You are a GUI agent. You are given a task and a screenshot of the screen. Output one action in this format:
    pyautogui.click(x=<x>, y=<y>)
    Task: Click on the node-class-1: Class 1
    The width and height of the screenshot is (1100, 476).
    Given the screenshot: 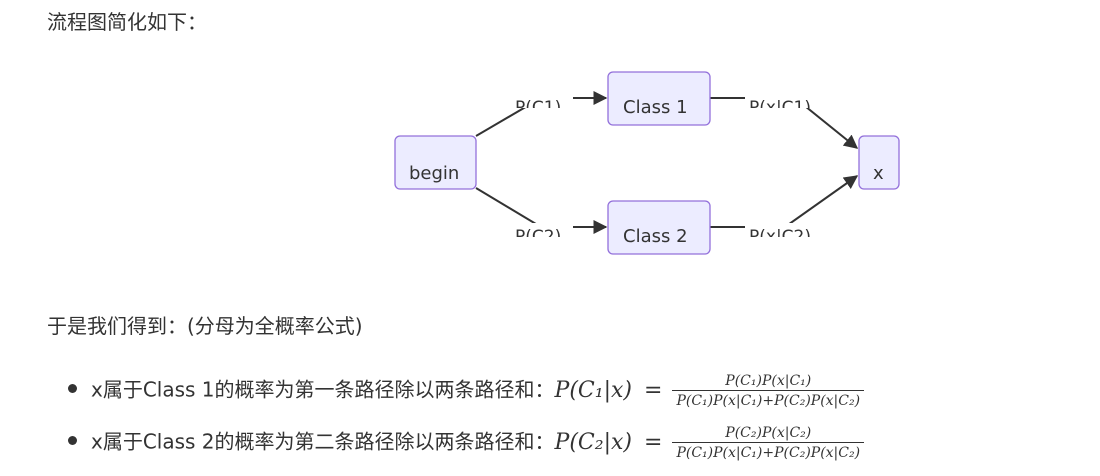 What is the action you would take?
    pyautogui.click(x=659, y=98)
    